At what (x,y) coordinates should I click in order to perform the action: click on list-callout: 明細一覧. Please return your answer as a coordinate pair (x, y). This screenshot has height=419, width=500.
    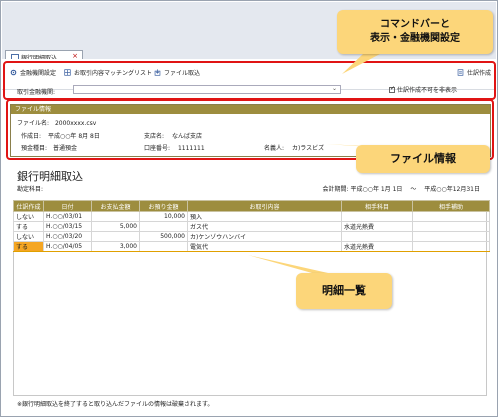
    Looking at the image, I should click on (344, 291).